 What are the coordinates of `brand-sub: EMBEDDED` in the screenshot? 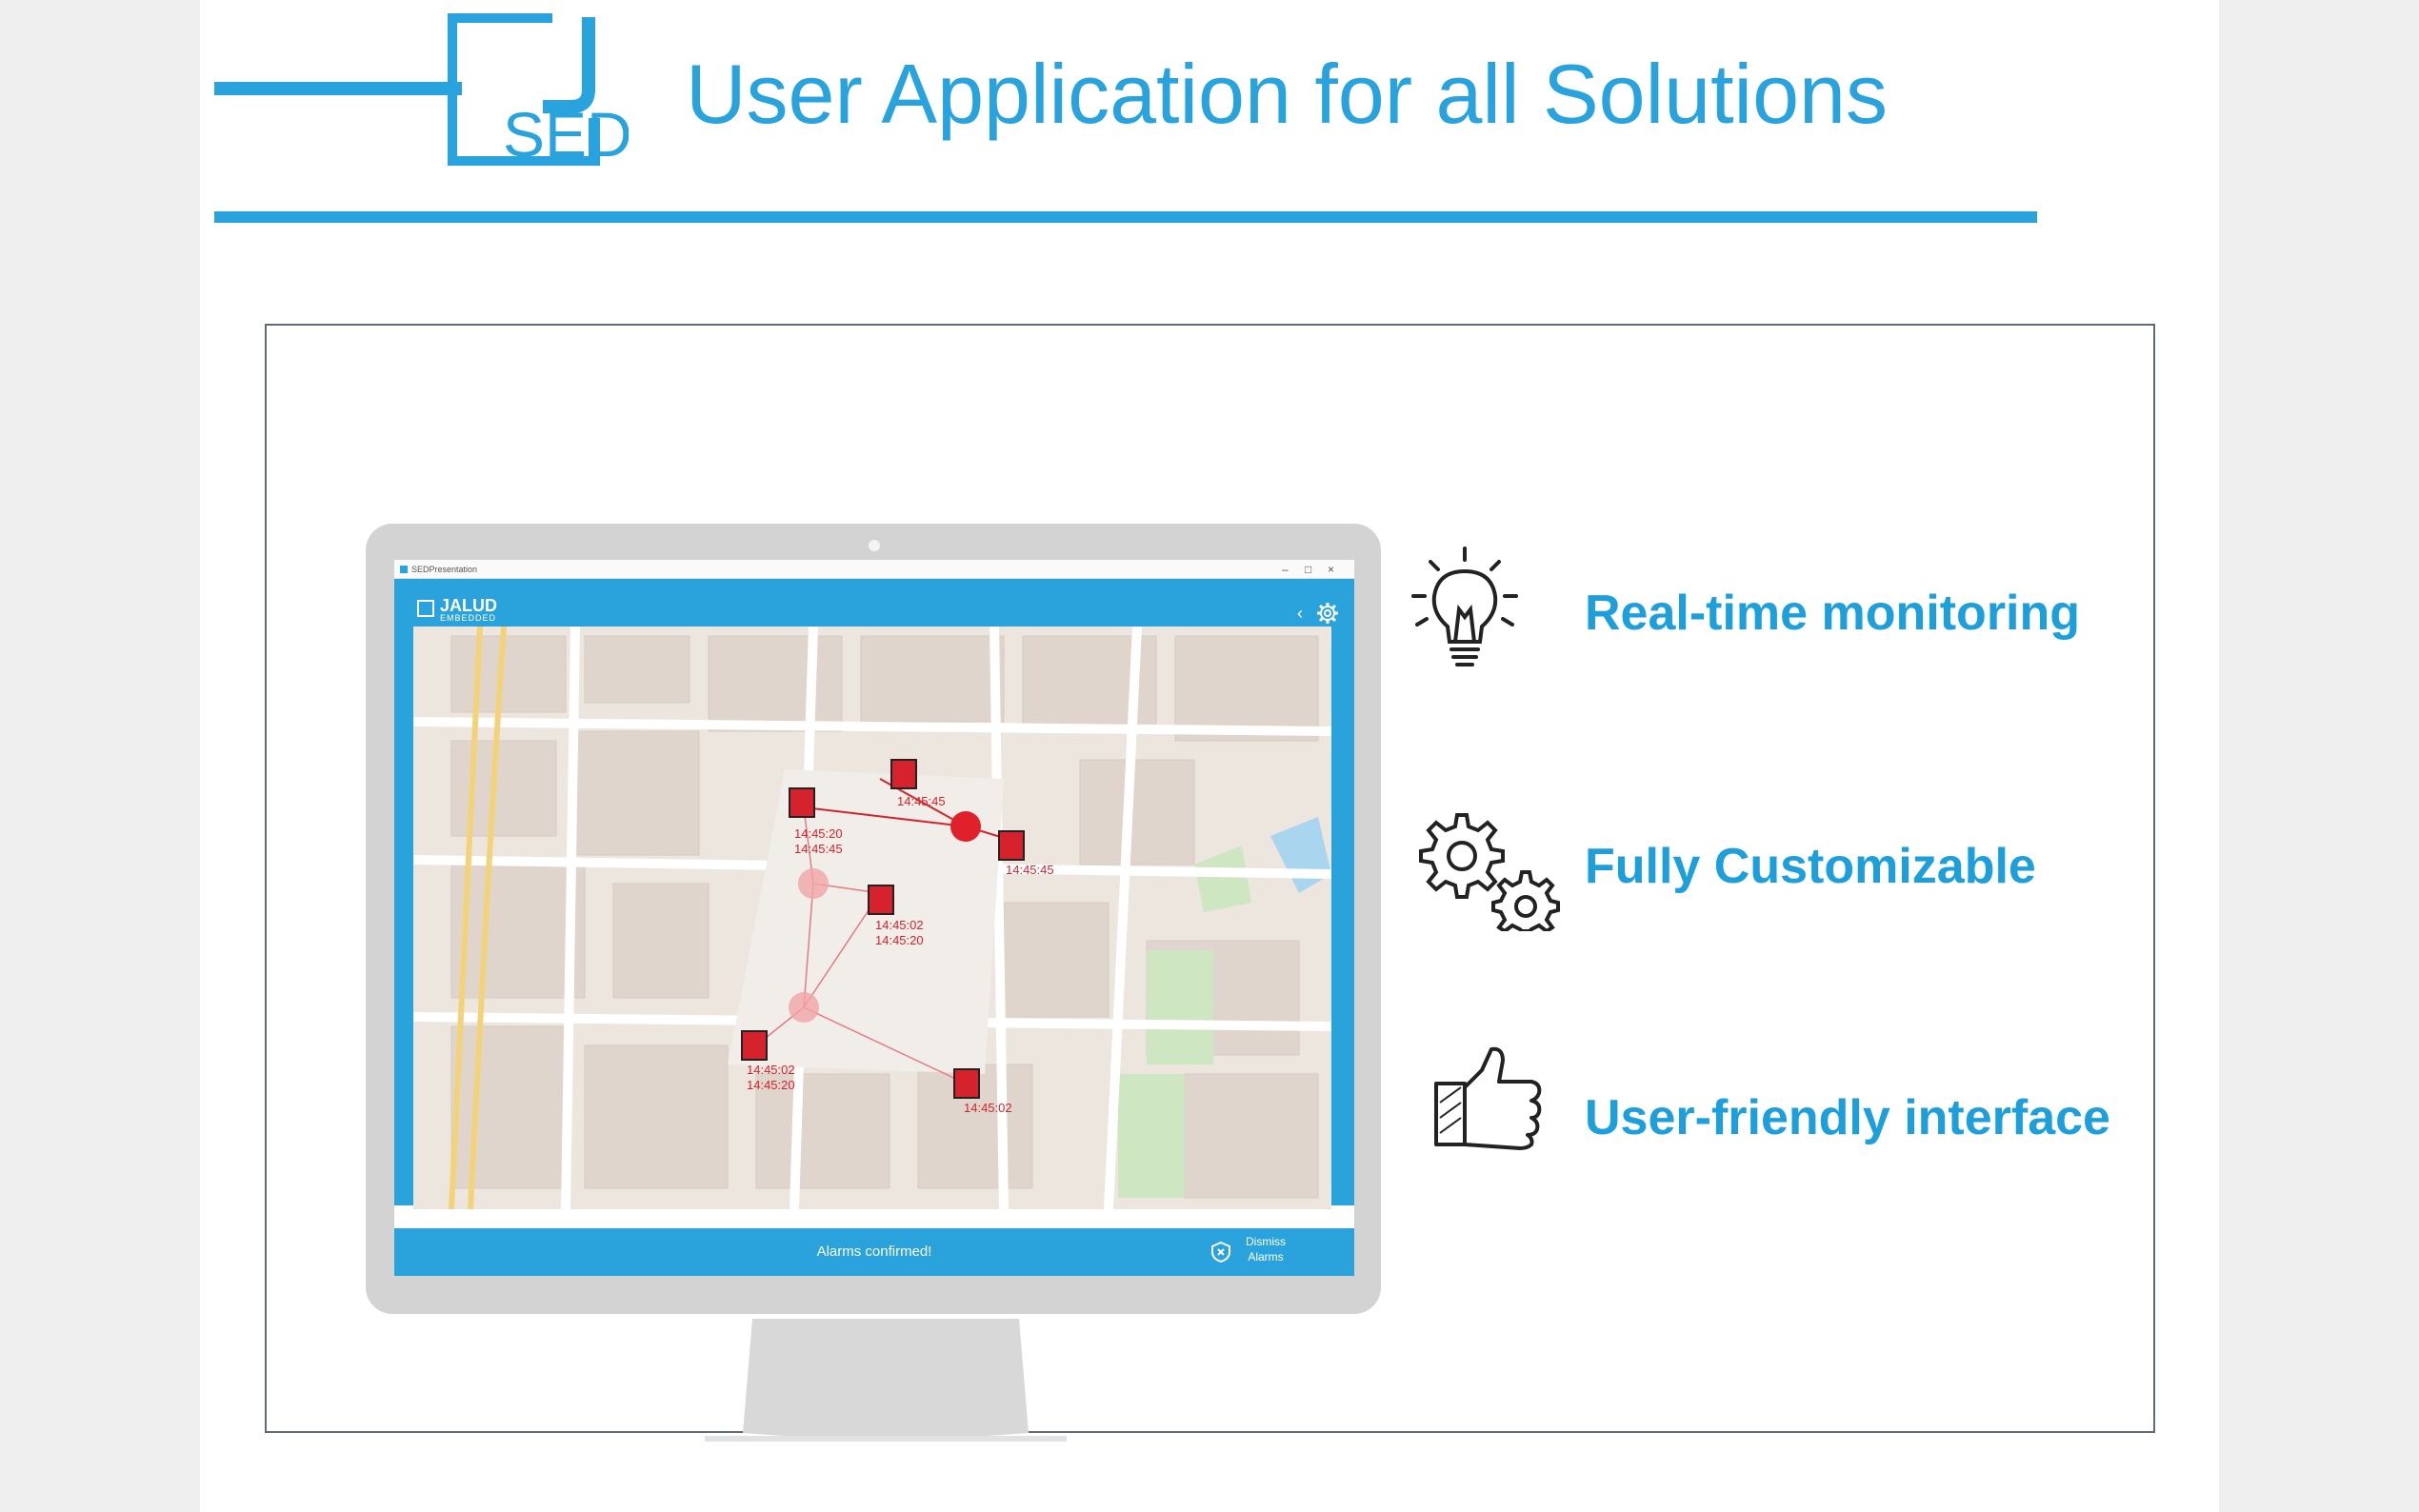 It's located at (468, 618).